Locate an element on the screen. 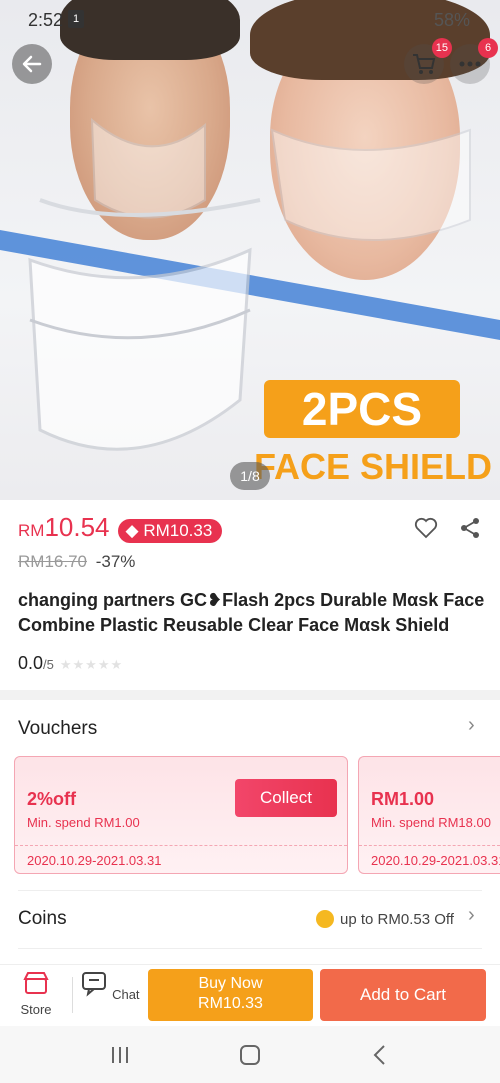  status-time: 2:52 is located at coordinates (46, 20).